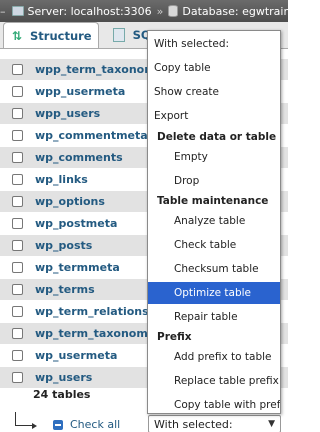 Image resolution: width=320 pixels, height=432 pixels. What do you see at coordinates (214, 293) in the screenshot?
I see `menu-item-optimize-table: Optimize table` at bounding box center [214, 293].